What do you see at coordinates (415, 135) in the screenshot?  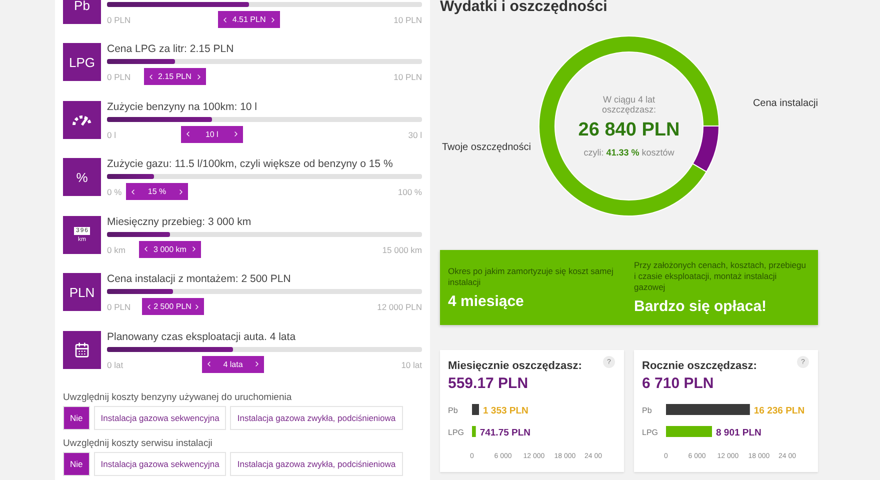 I see `max-label: 30 l` at bounding box center [415, 135].